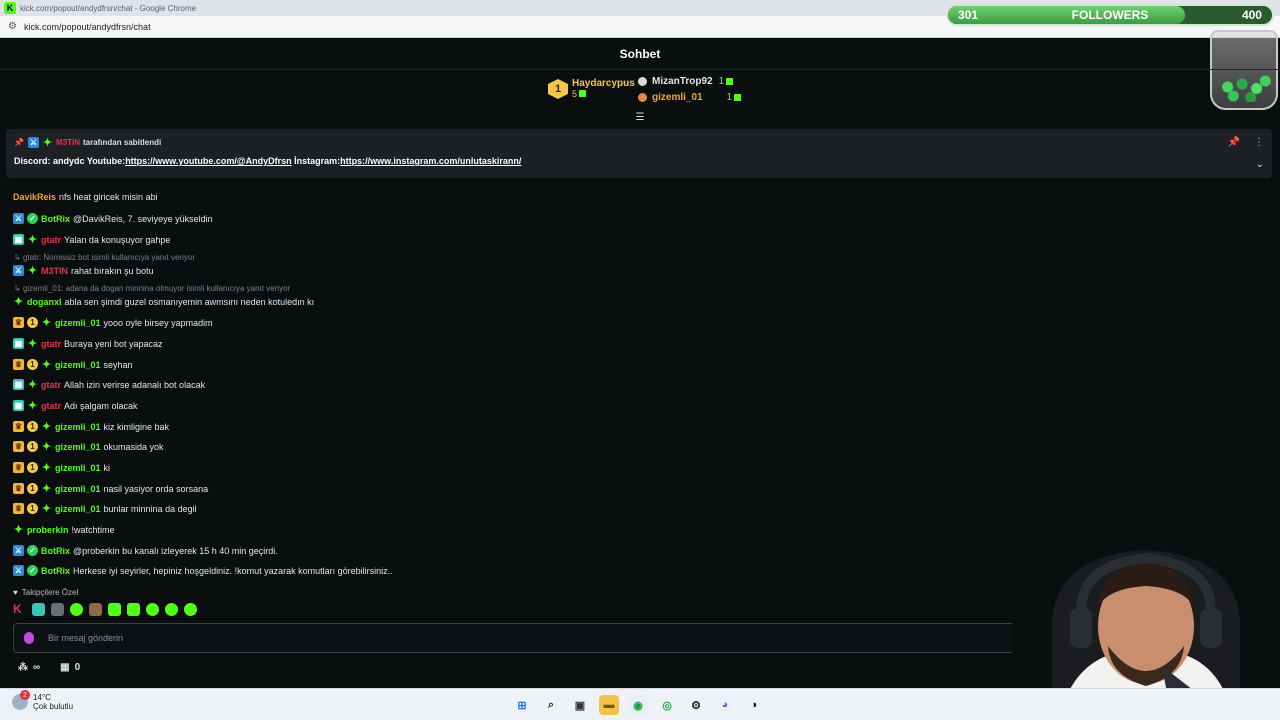  Describe the element at coordinates (68, 142) in the screenshot. I see `pinned-by-user: M3TIN` at that location.